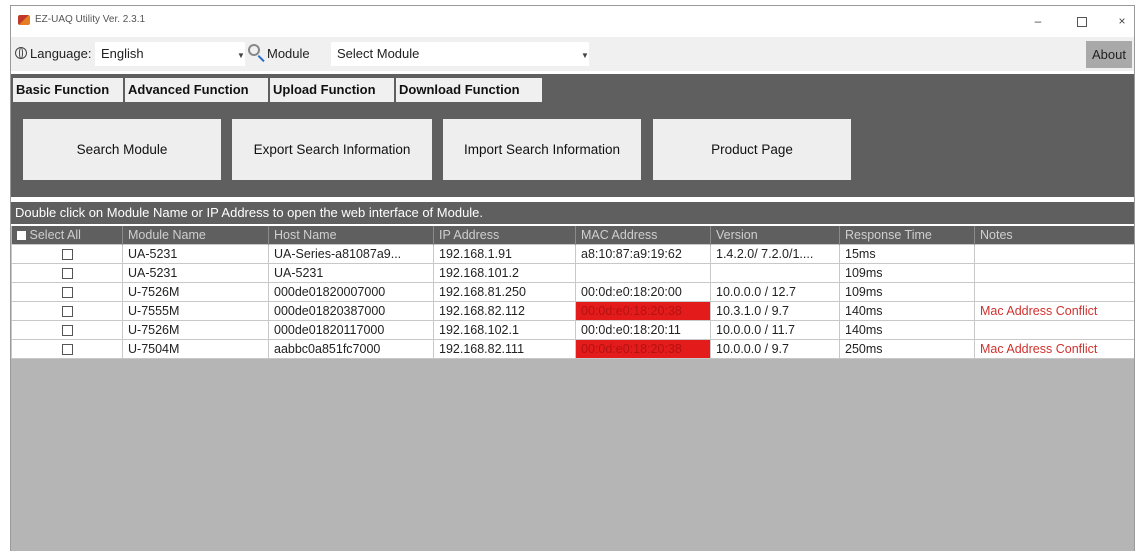 The width and height of the screenshot is (1138, 551). Describe the element at coordinates (21, 236) in the screenshot. I see `select-all-checkbox` at that location.